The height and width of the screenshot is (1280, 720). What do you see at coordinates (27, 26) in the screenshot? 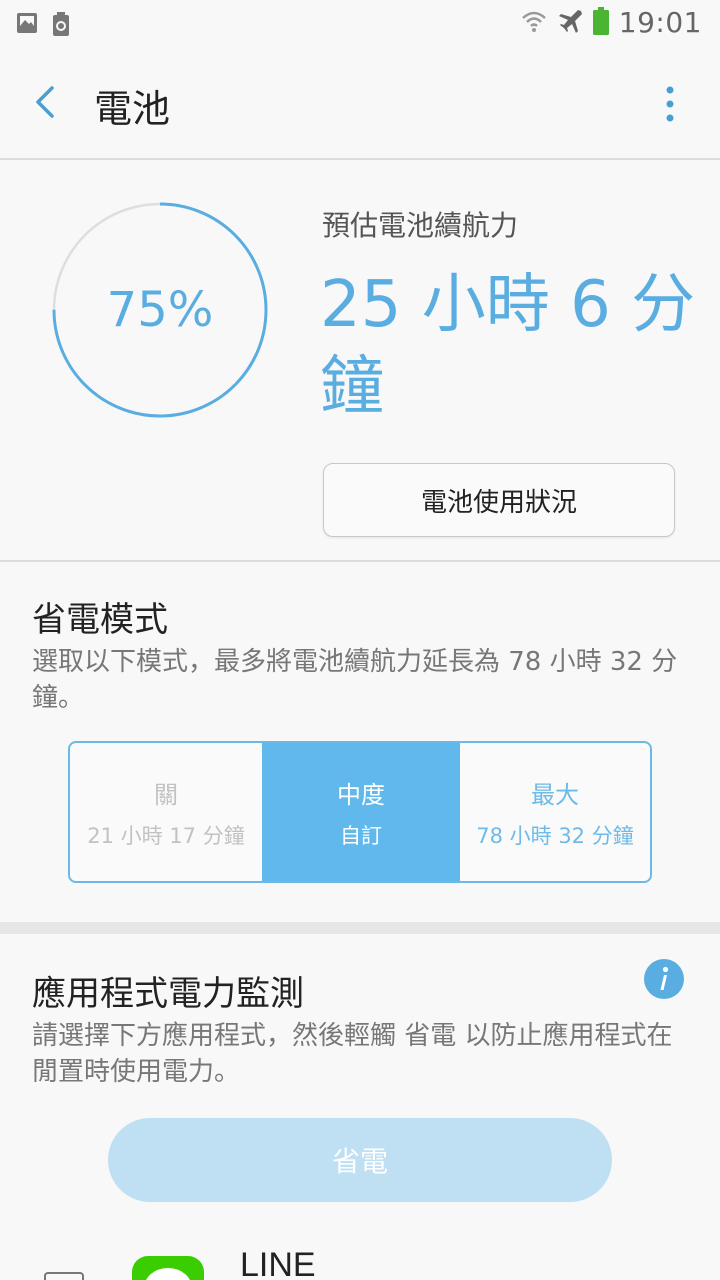
I see `gallery-icon` at bounding box center [27, 26].